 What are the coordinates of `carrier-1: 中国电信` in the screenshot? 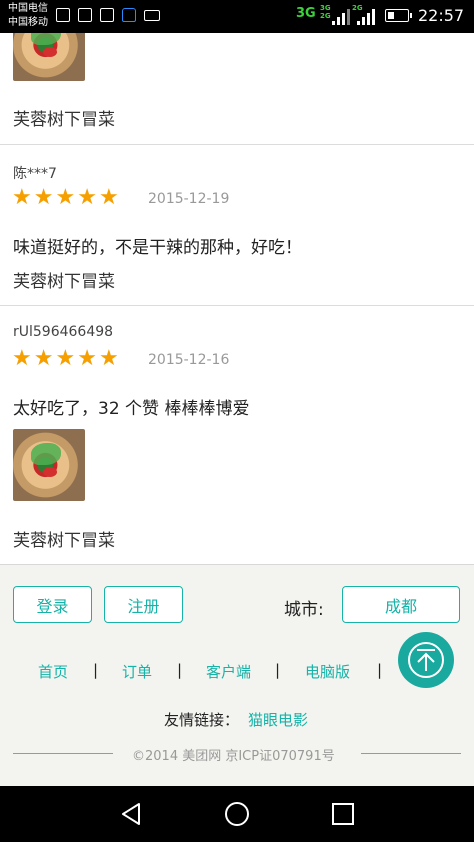 It's located at (28, 8).